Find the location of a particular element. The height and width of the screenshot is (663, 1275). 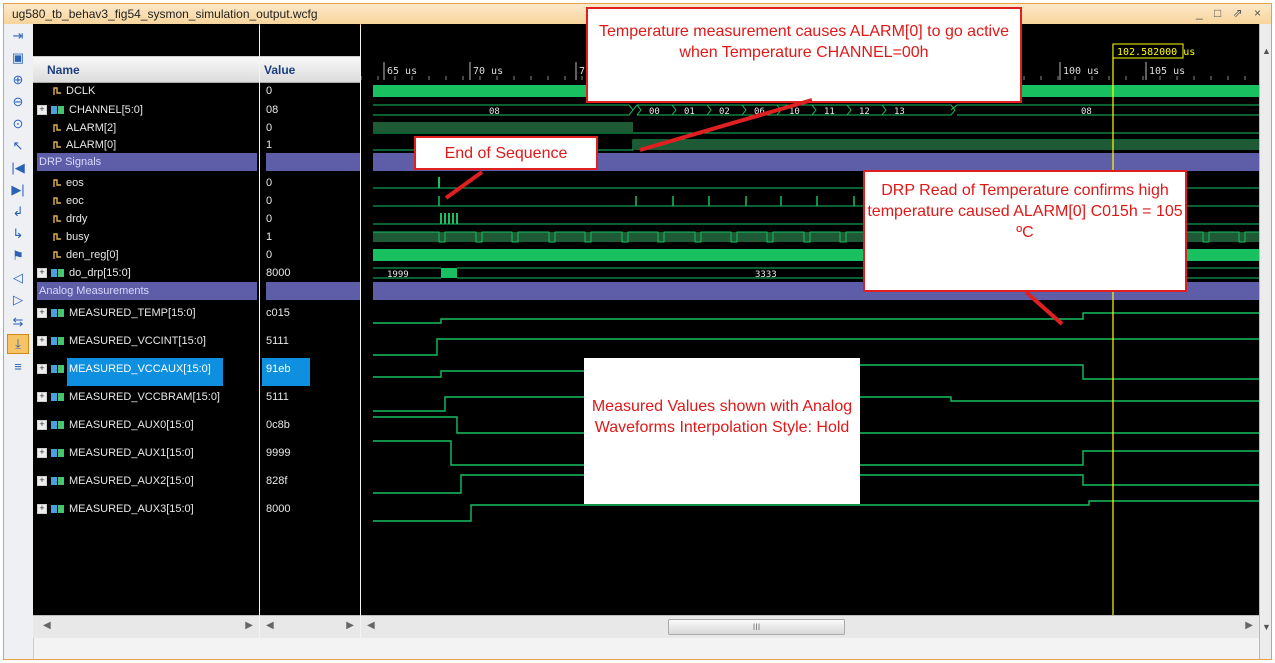

swap-cursors-icon: ⇆ is located at coordinates (18, 322).